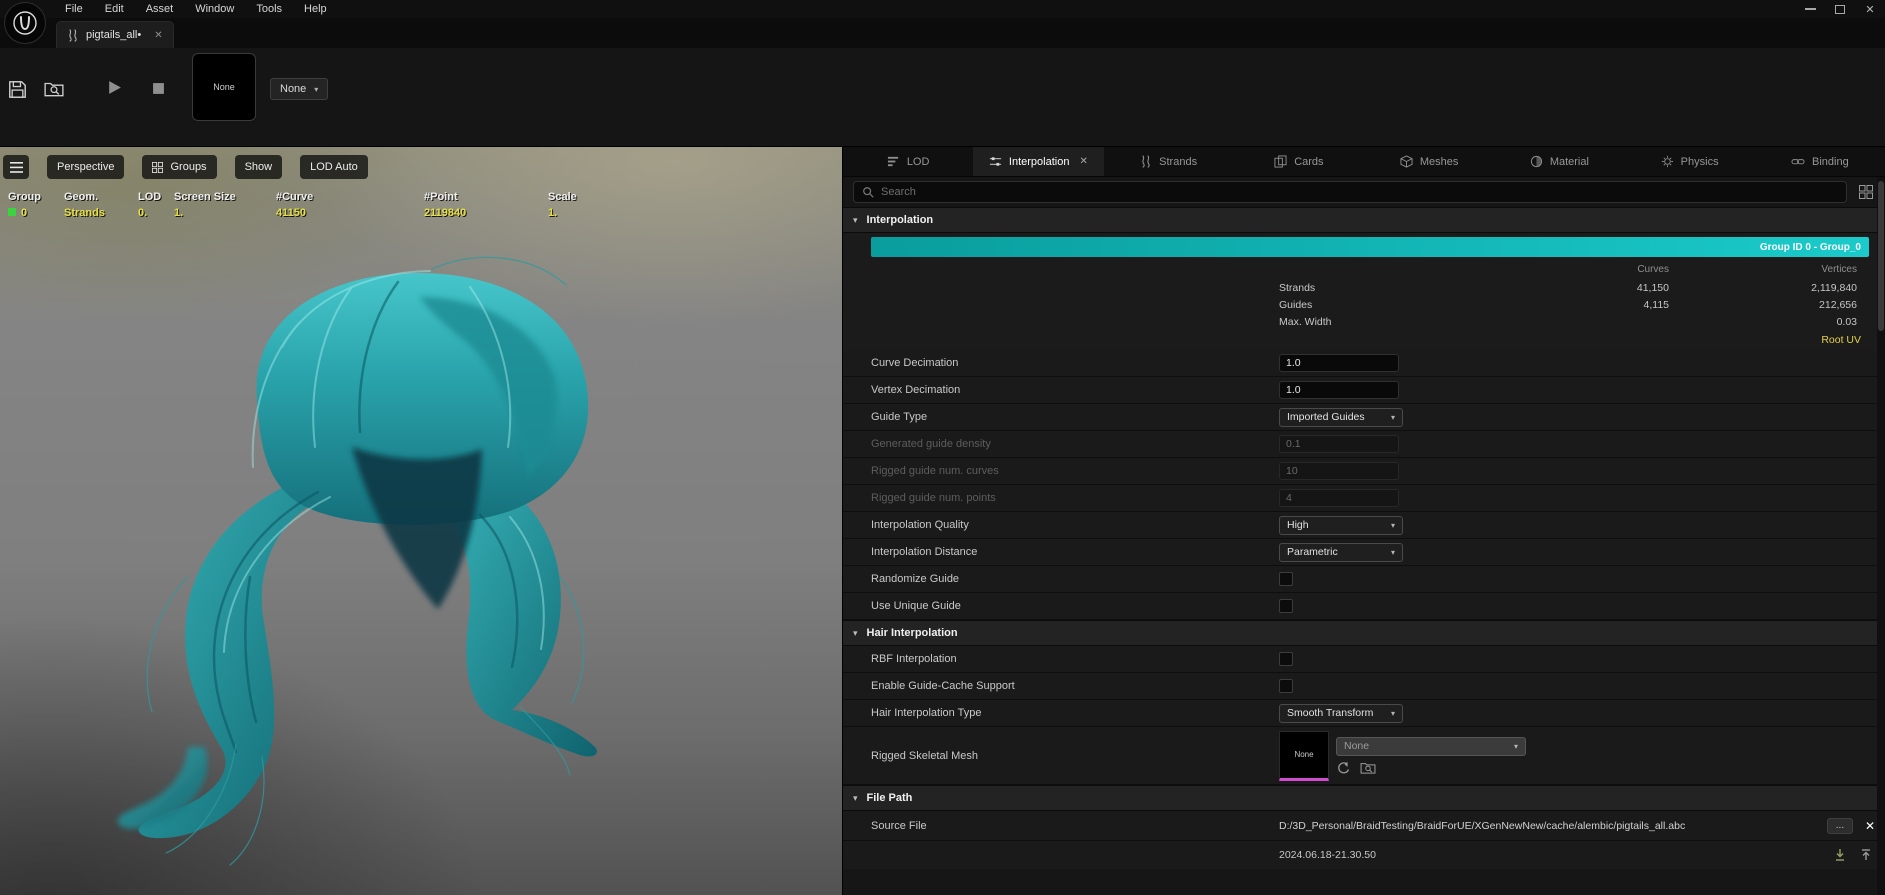 The width and height of the screenshot is (1885, 895). Describe the element at coordinates (1339, 471) in the screenshot. I see `rigged-guide-num-curves-input` at that location.